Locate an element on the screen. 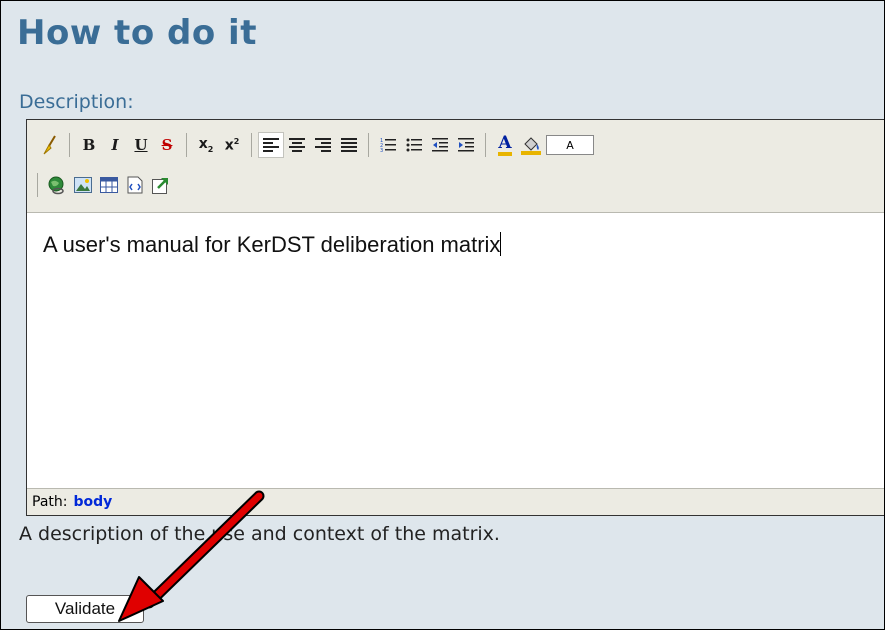  align-right-button is located at coordinates (323, 145).